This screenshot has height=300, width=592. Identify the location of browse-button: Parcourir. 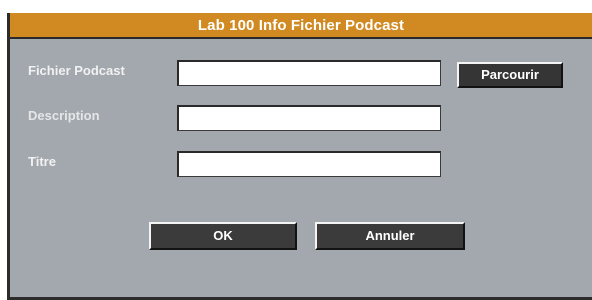
(510, 75).